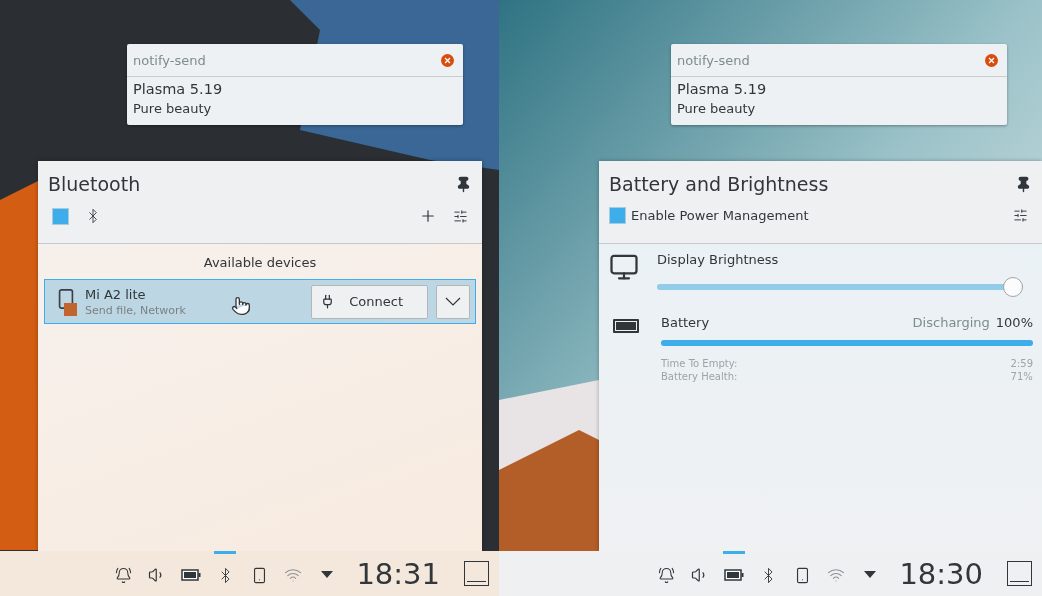  What do you see at coordinates (241, 306) in the screenshot?
I see `hand-cursor-icon` at bounding box center [241, 306].